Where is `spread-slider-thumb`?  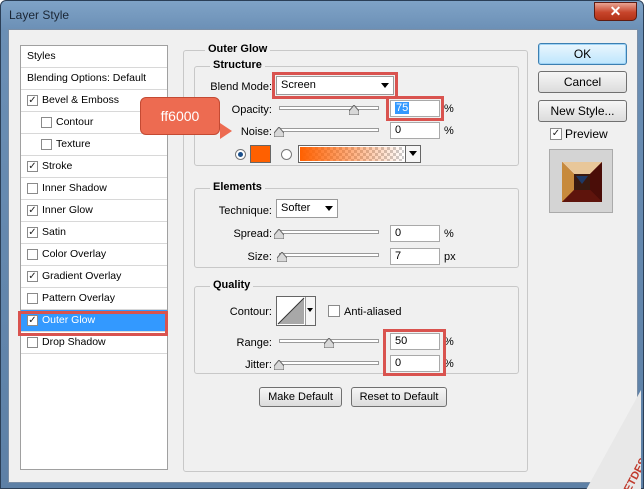
spread-slider-thumb is located at coordinates (279, 234).